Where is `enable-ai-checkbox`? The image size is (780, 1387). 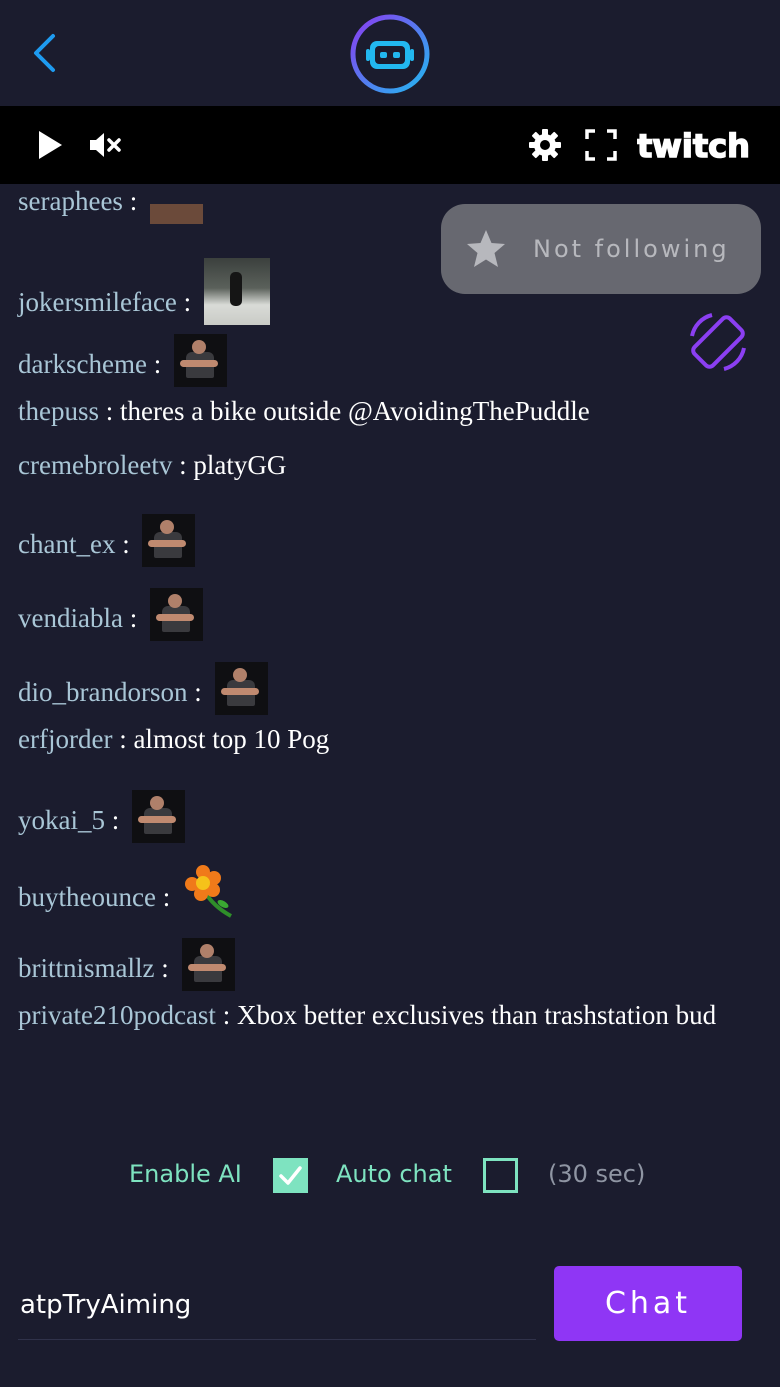
enable-ai-checkbox is located at coordinates (290, 1175).